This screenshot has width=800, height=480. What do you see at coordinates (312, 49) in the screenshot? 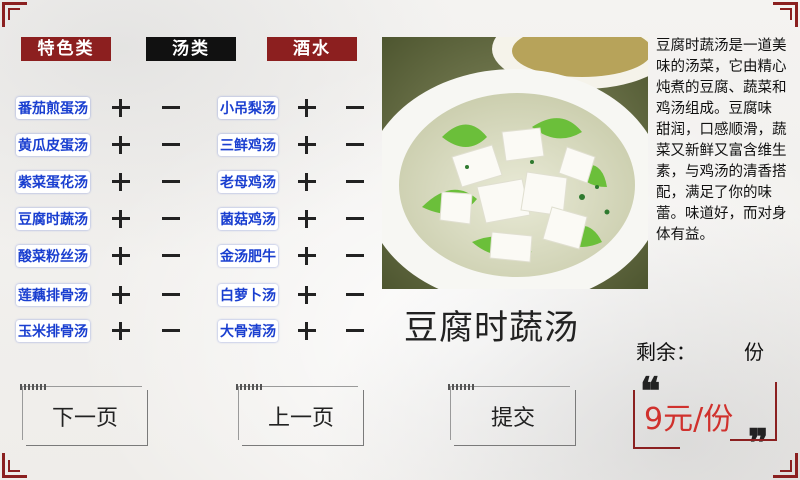
I see `tab-drinks: 酒水` at bounding box center [312, 49].